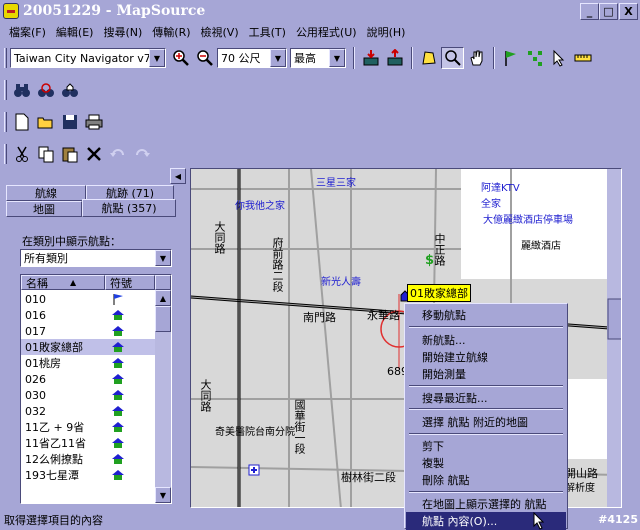 The width and height of the screenshot is (640, 530). Describe the element at coordinates (89, 475) in the screenshot. I see `table-row: 193七星潭` at that location.